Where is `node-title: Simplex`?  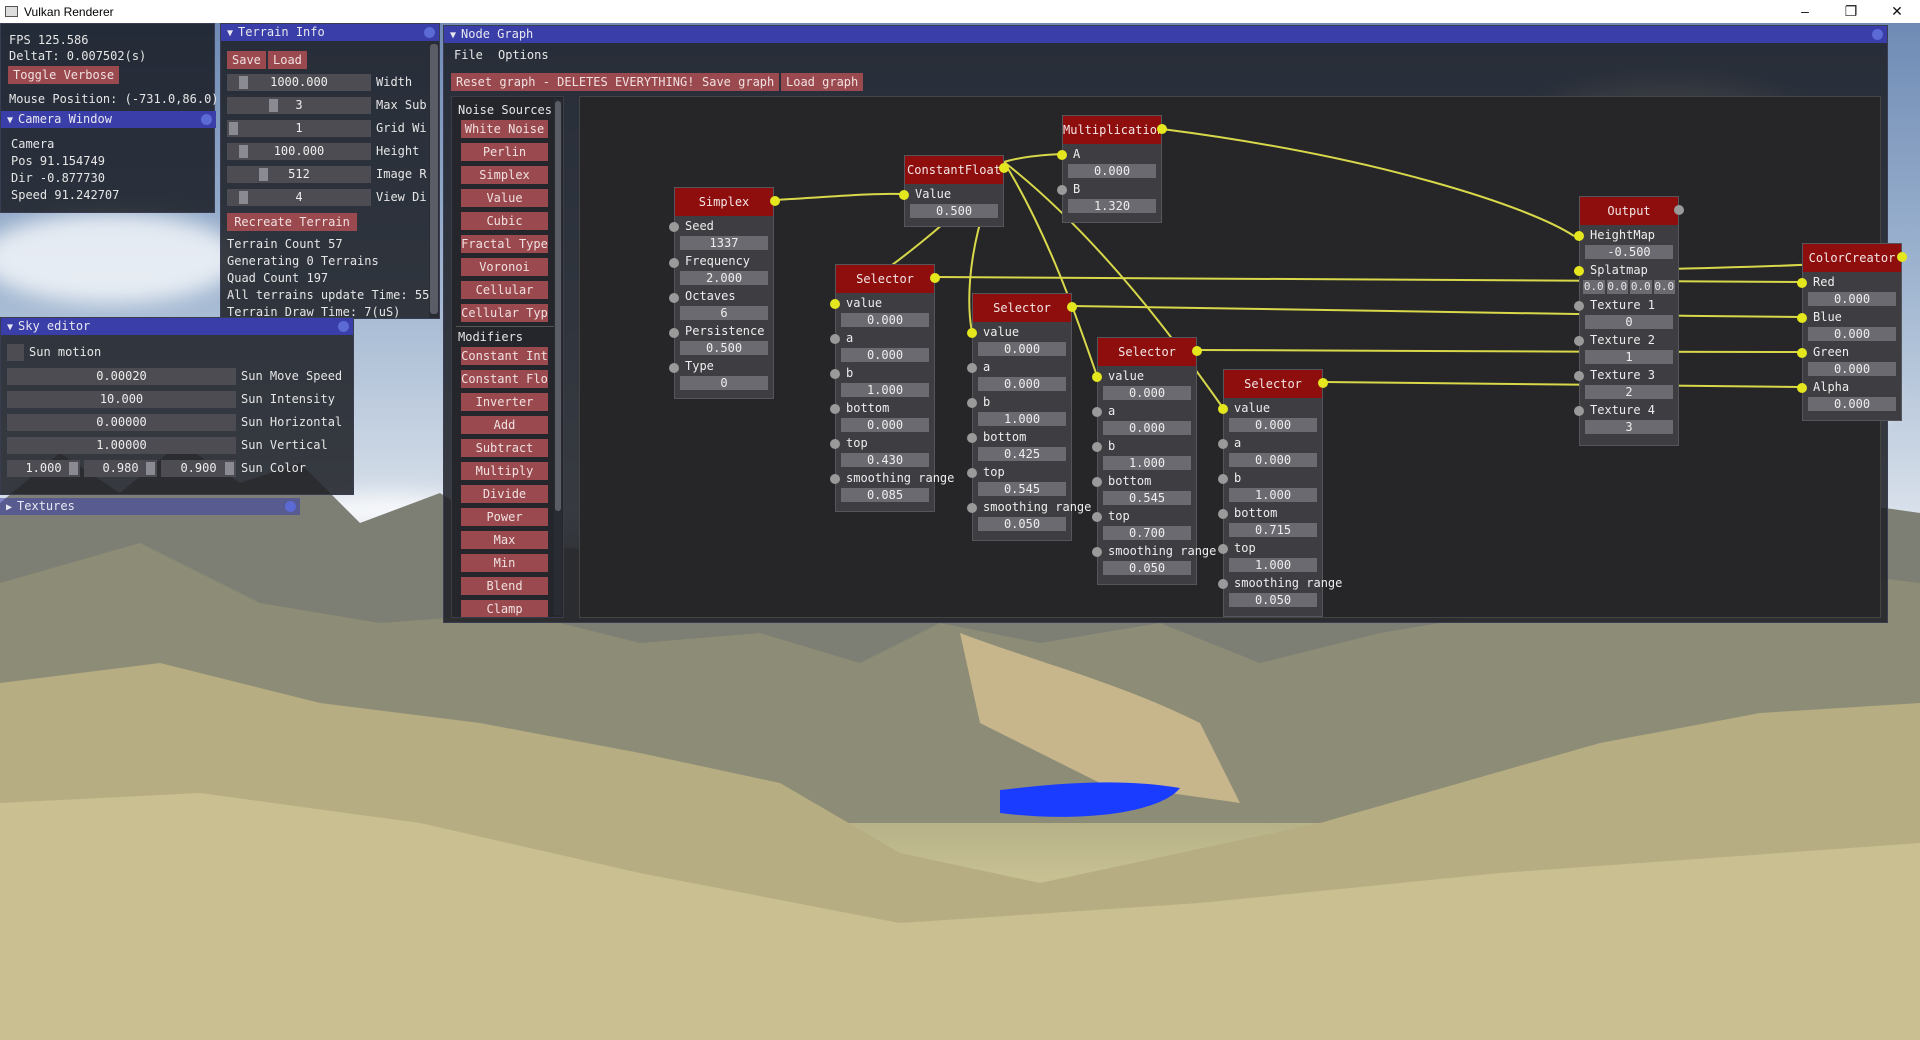 node-title: Simplex is located at coordinates (724, 202).